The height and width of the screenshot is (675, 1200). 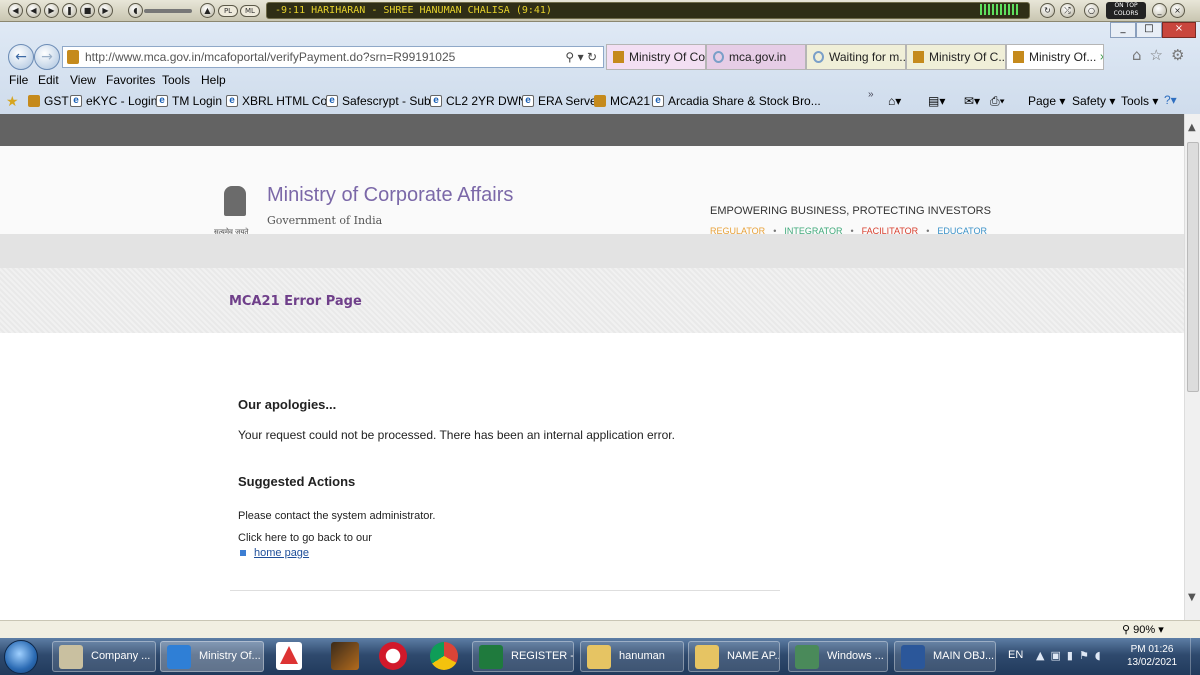 I want to click on close-icon: ×, so click(x=1177, y=10).